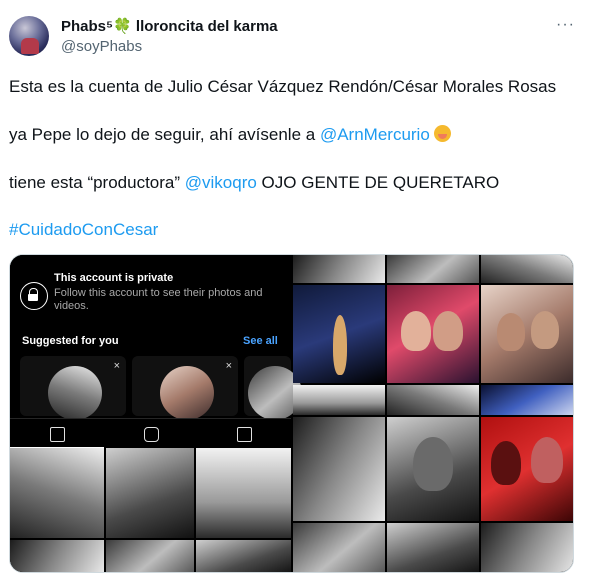  I want to click on tweet-text: tiene esta “productora”, so click(97, 182).